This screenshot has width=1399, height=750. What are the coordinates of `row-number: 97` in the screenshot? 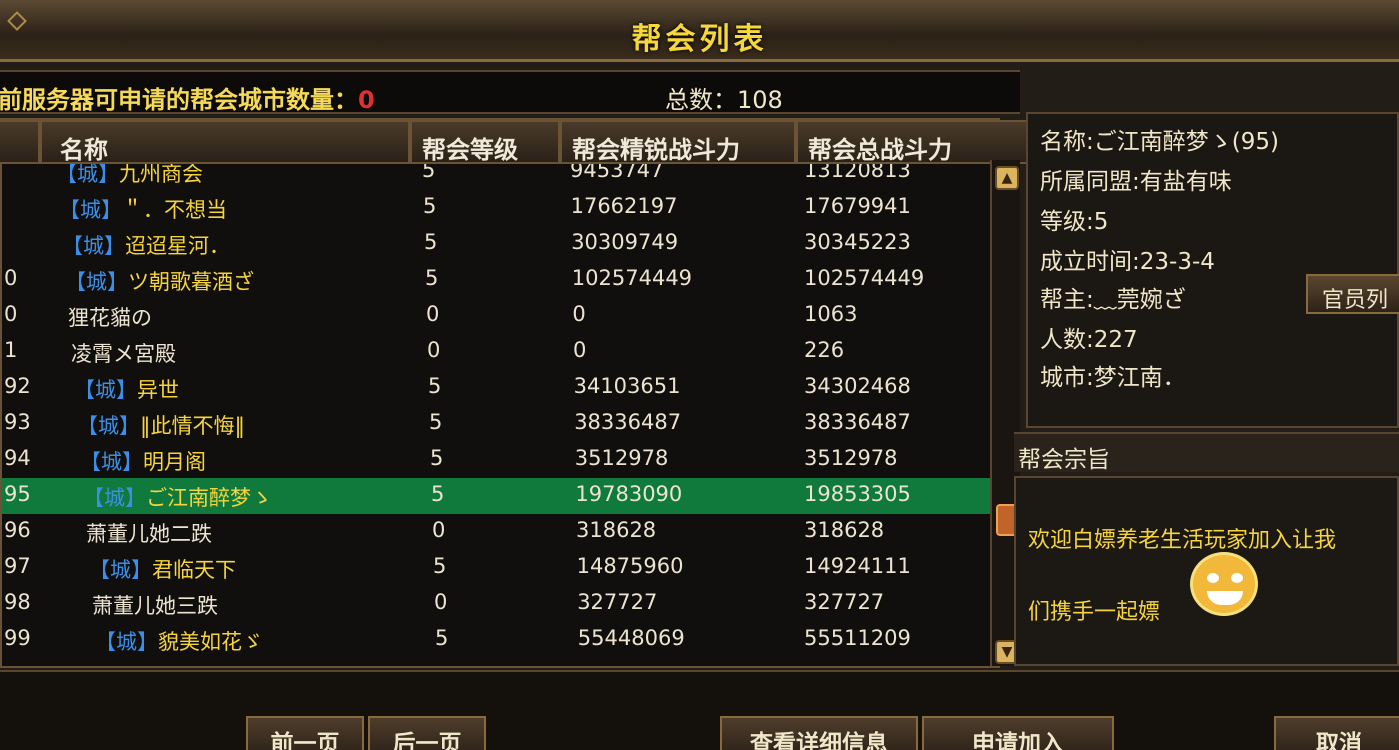 It's located at (17, 566).